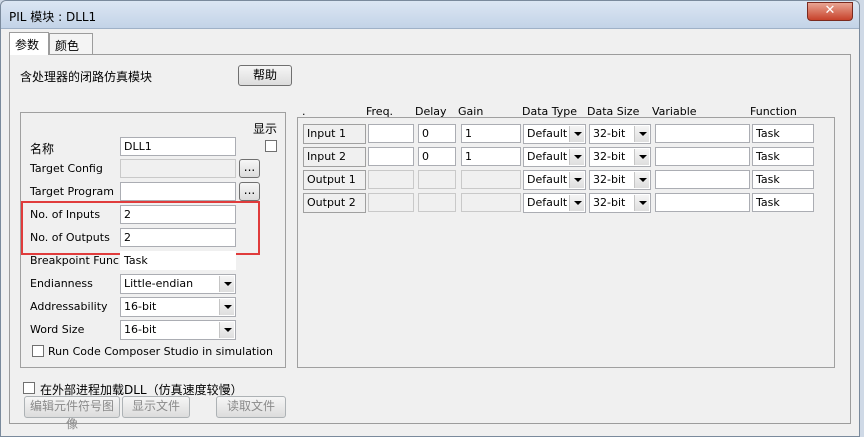  What do you see at coordinates (380, 111) in the screenshot?
I see `grid-header-freq: Freq.` at bounding box center [380, 111].